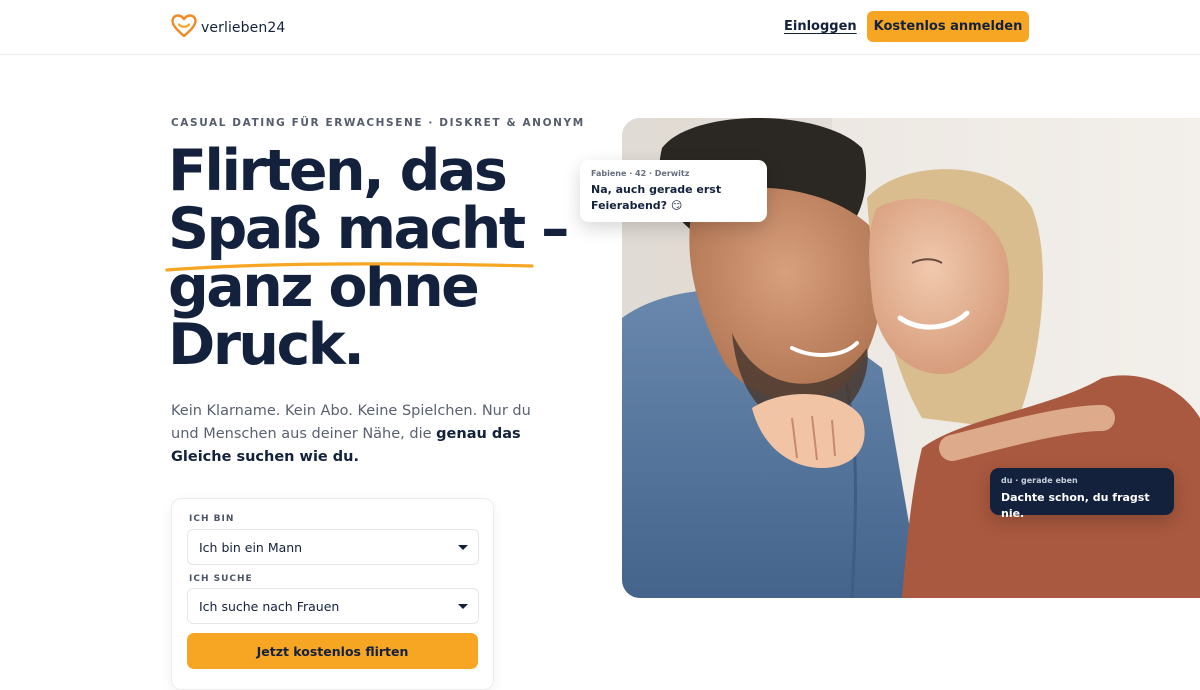 This screenshot has height=690, width=1200. What do you see at coordinates (640, 173) in the screenshot?
I see `incoming-meta: Fabiene · 42 · Derwitz` at bounding box center [640, 173].